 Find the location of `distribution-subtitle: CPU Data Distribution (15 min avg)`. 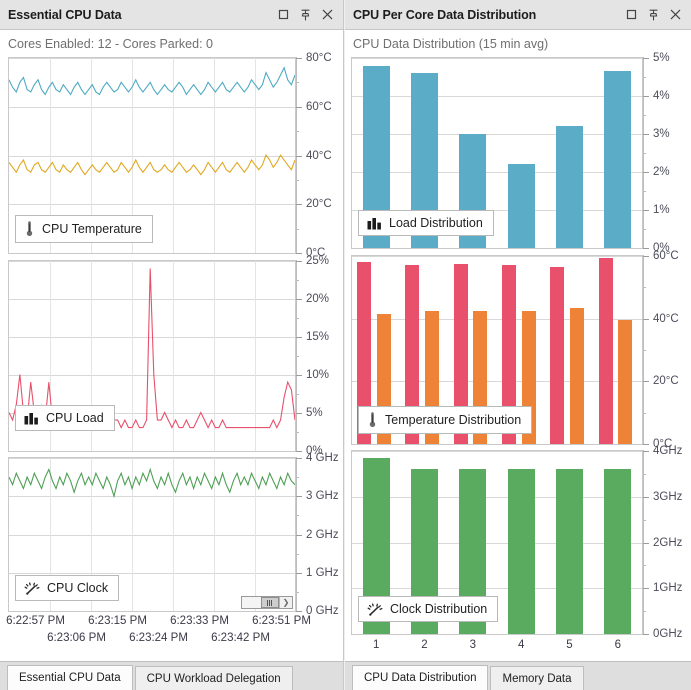

distribution-subtitle: CPU Data Distribution (15 min avg) is located at coordinates (451, 44).